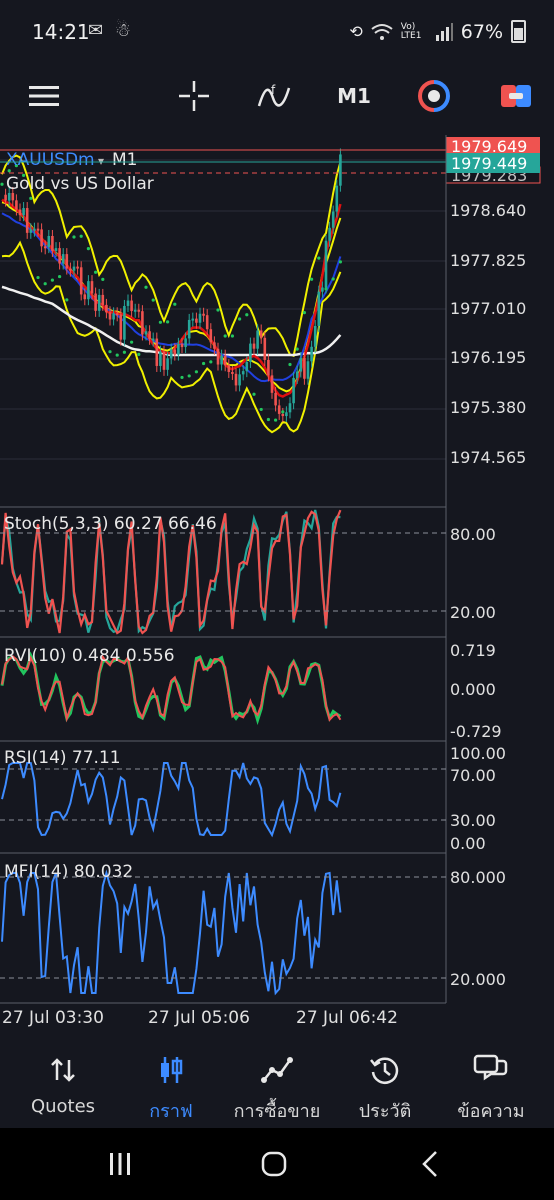 The image size is (554, 1200). What do you see at coordinates (488, 260) in the screenshot?
I see `price-axis-label: 1977.825` at bounding box center [488, 260].